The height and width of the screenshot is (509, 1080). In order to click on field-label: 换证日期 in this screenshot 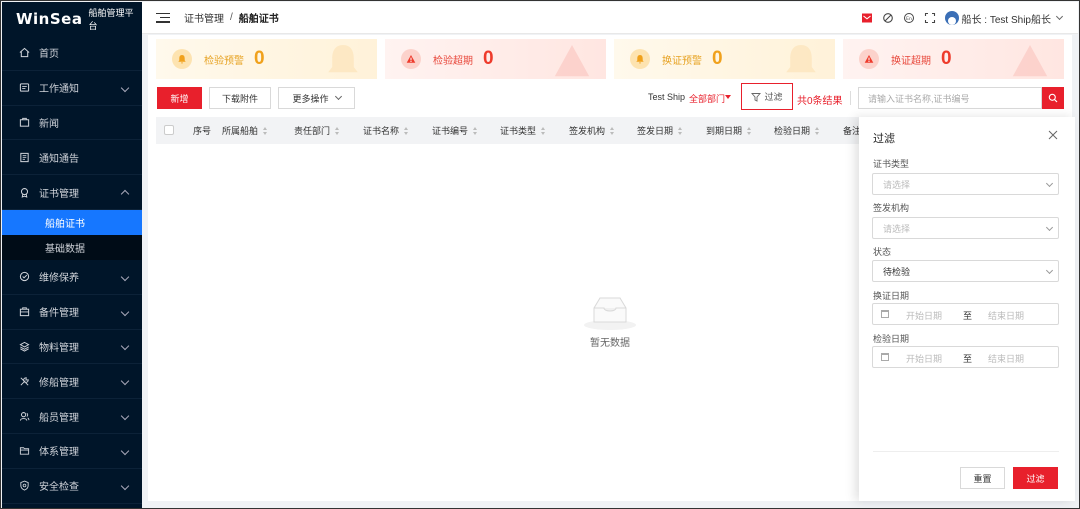, I will do `click(891, 296)`.